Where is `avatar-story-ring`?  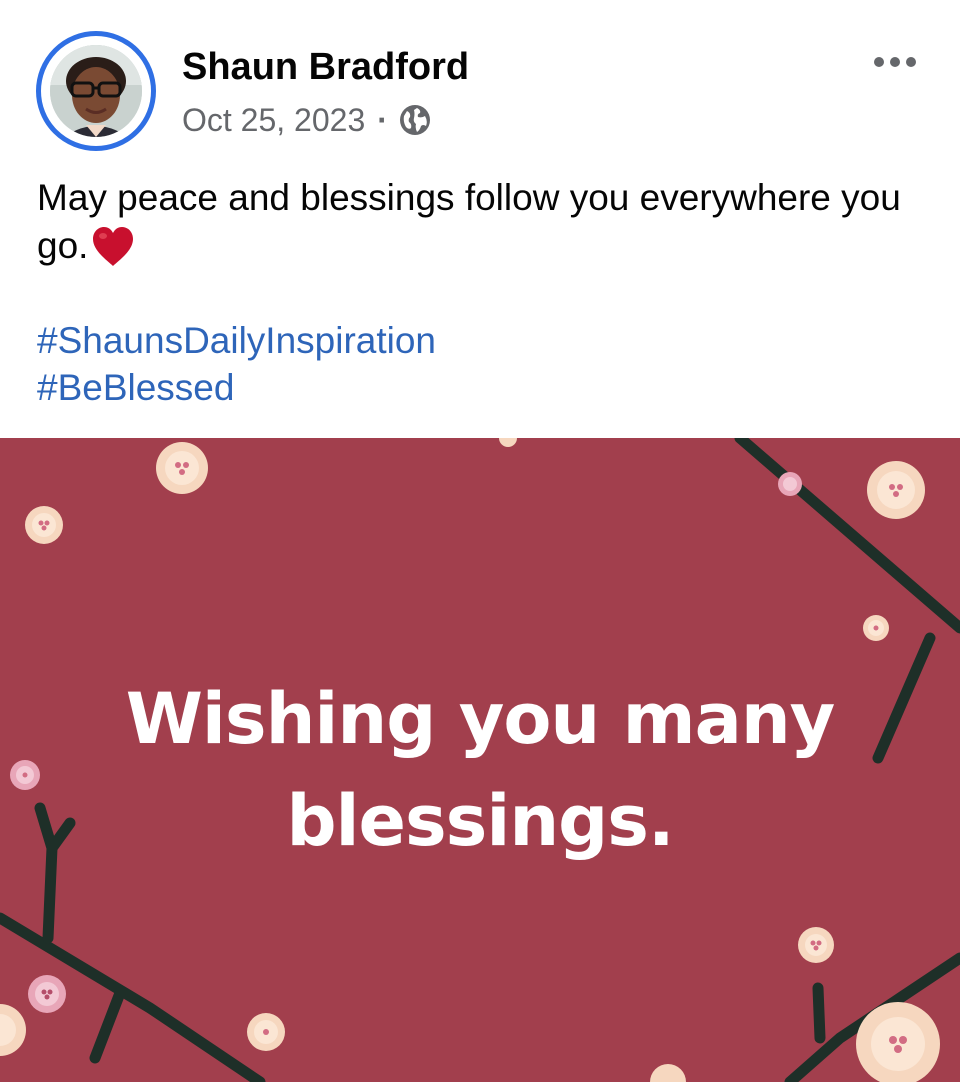
avatar-story-ring is located at coordinates (96, 91).